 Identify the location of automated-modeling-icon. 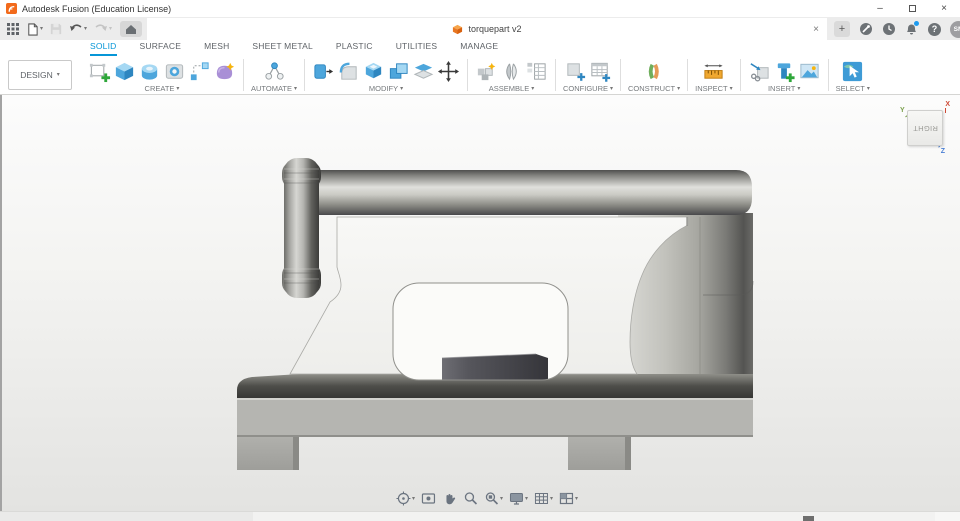
(274, 71).